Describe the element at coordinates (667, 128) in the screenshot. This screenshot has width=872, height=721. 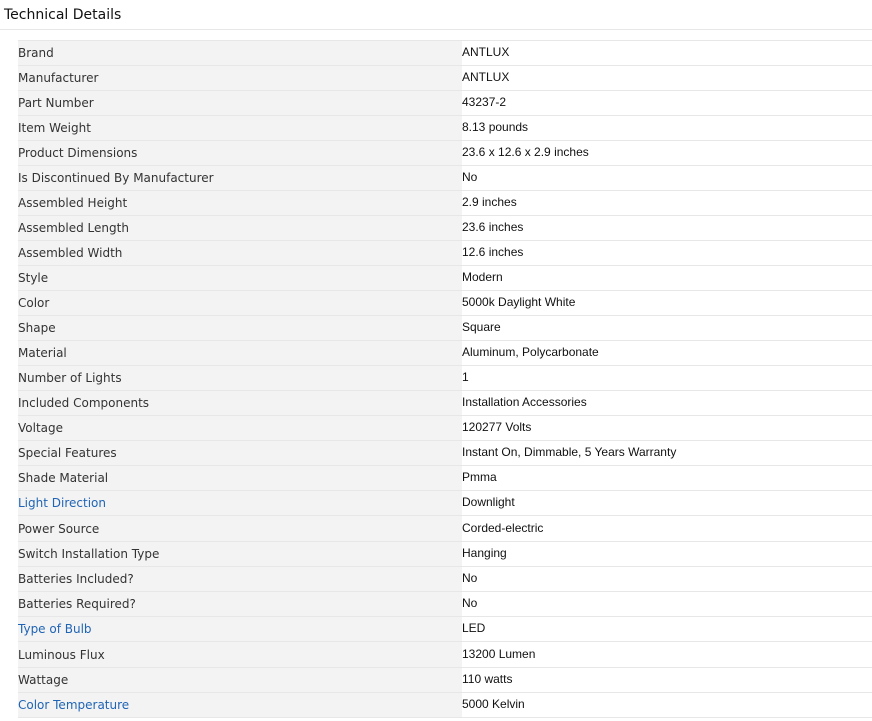
I see `detail-value-cell: 8.13 pounds` at that location.